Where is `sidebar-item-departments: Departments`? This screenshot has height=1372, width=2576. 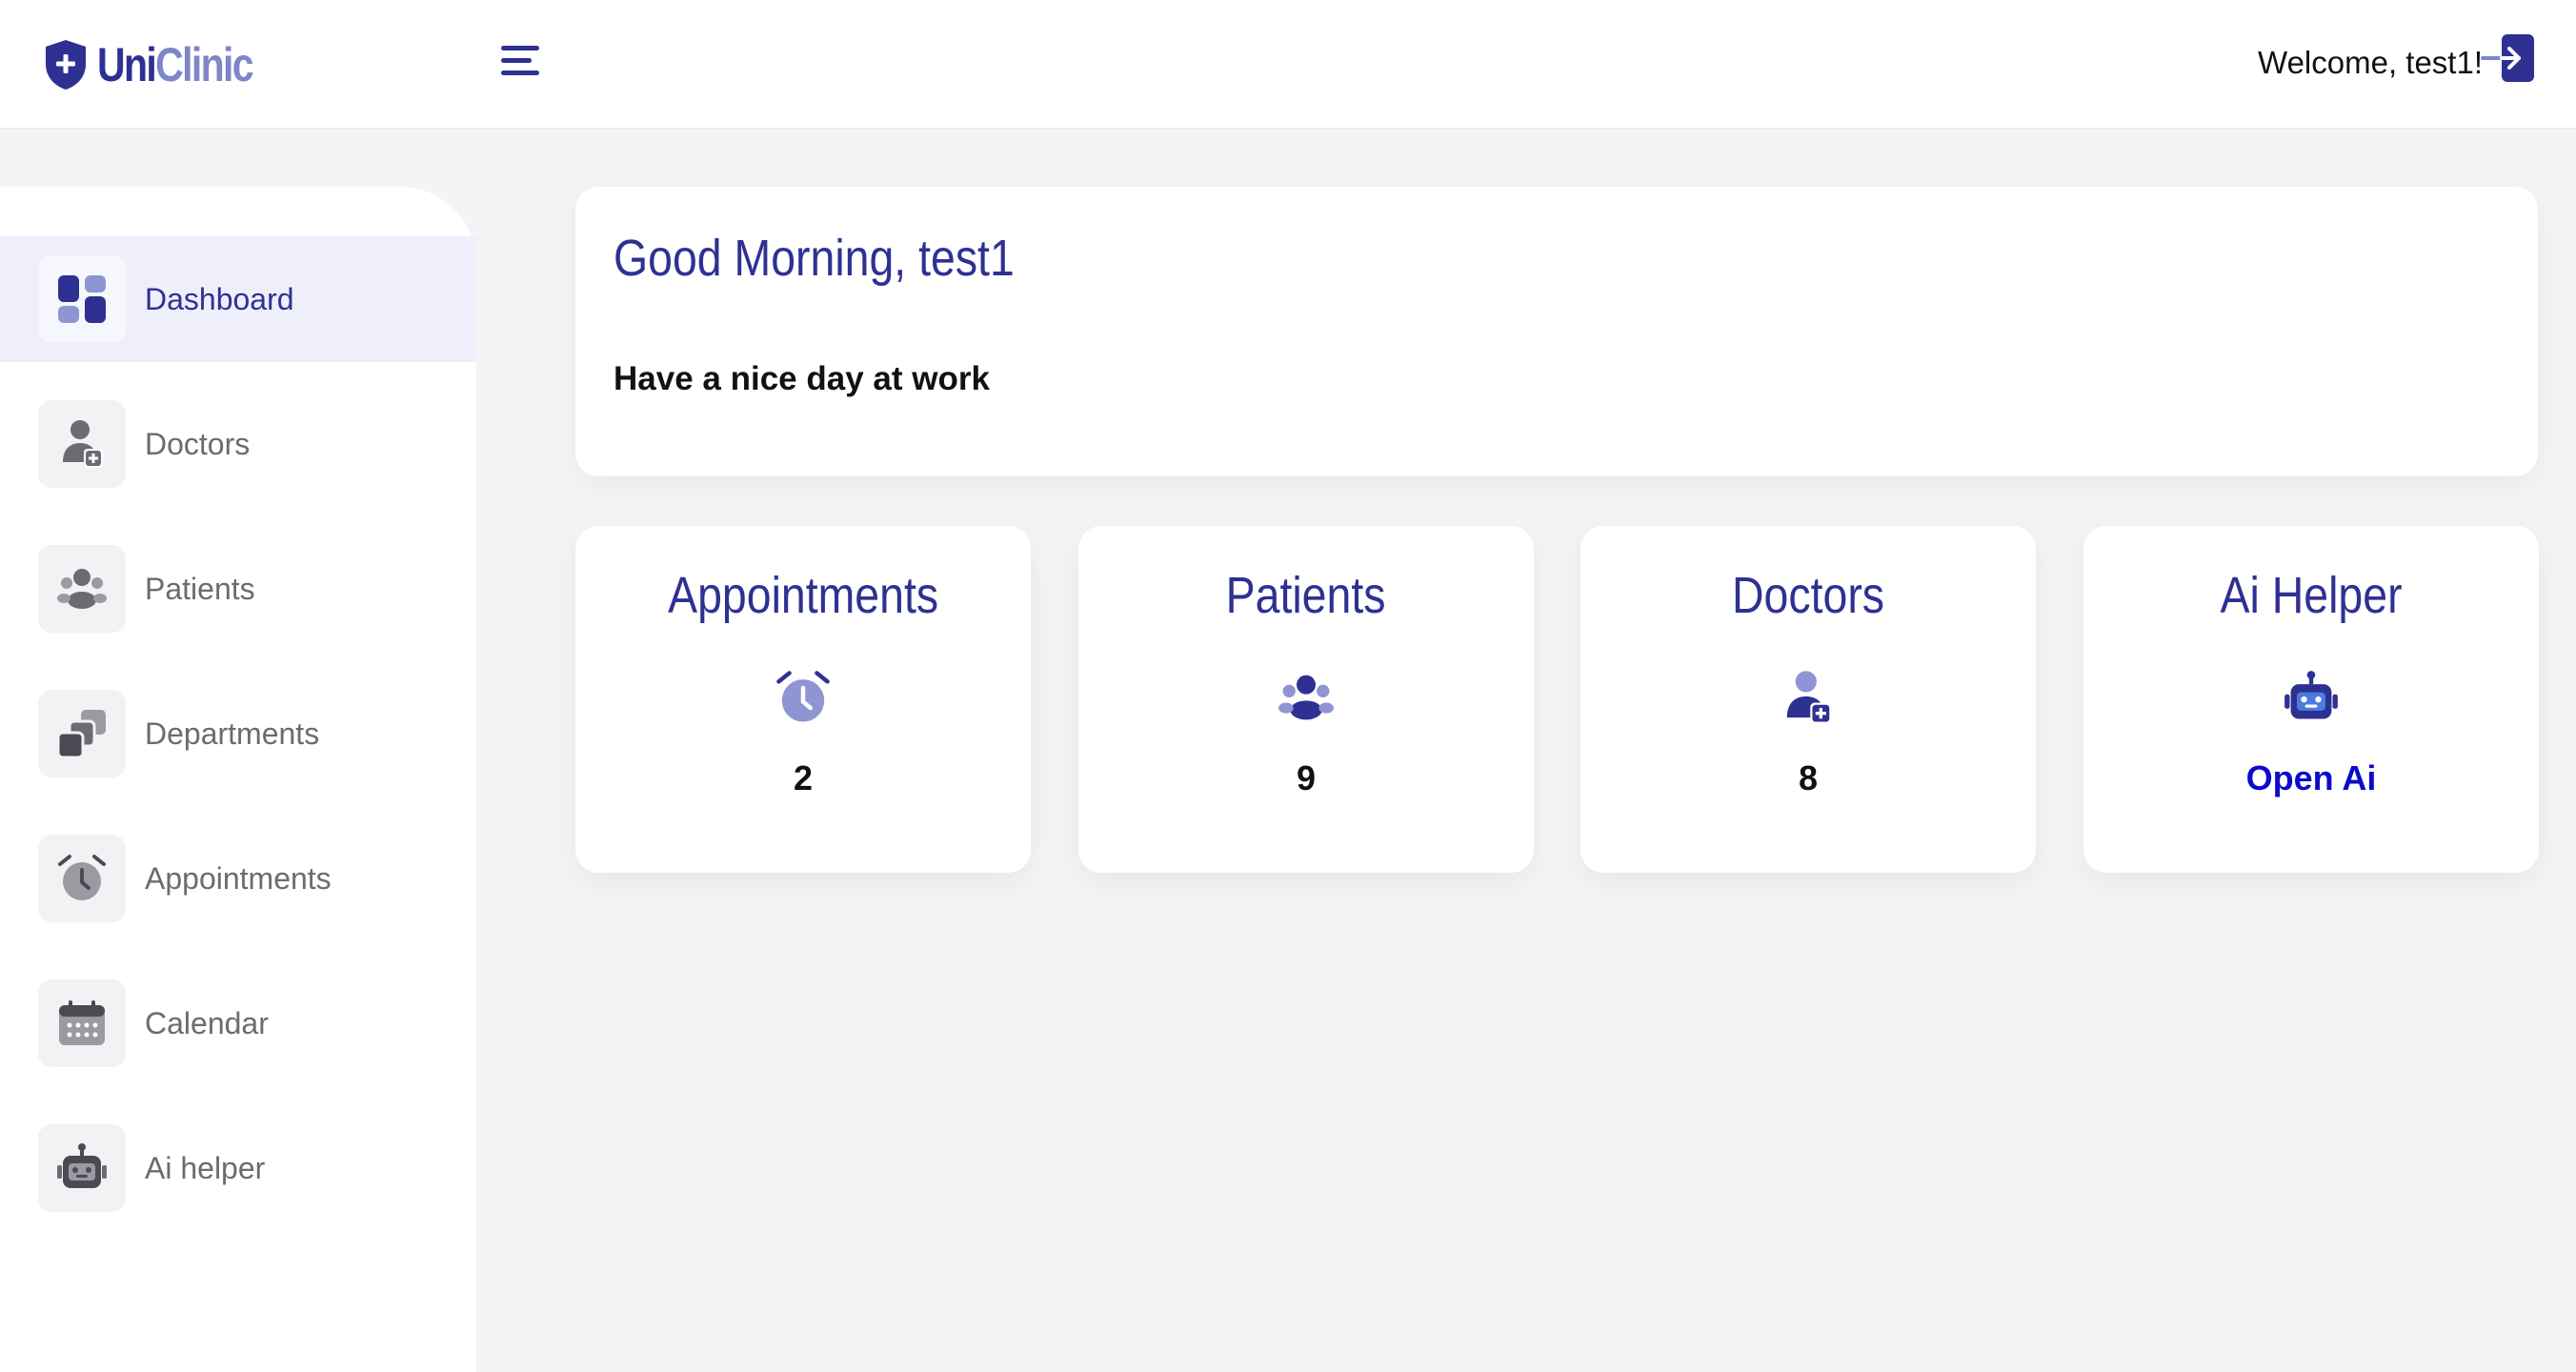 sidebar-item-departments: Departments is located at coordinates (238, 734).